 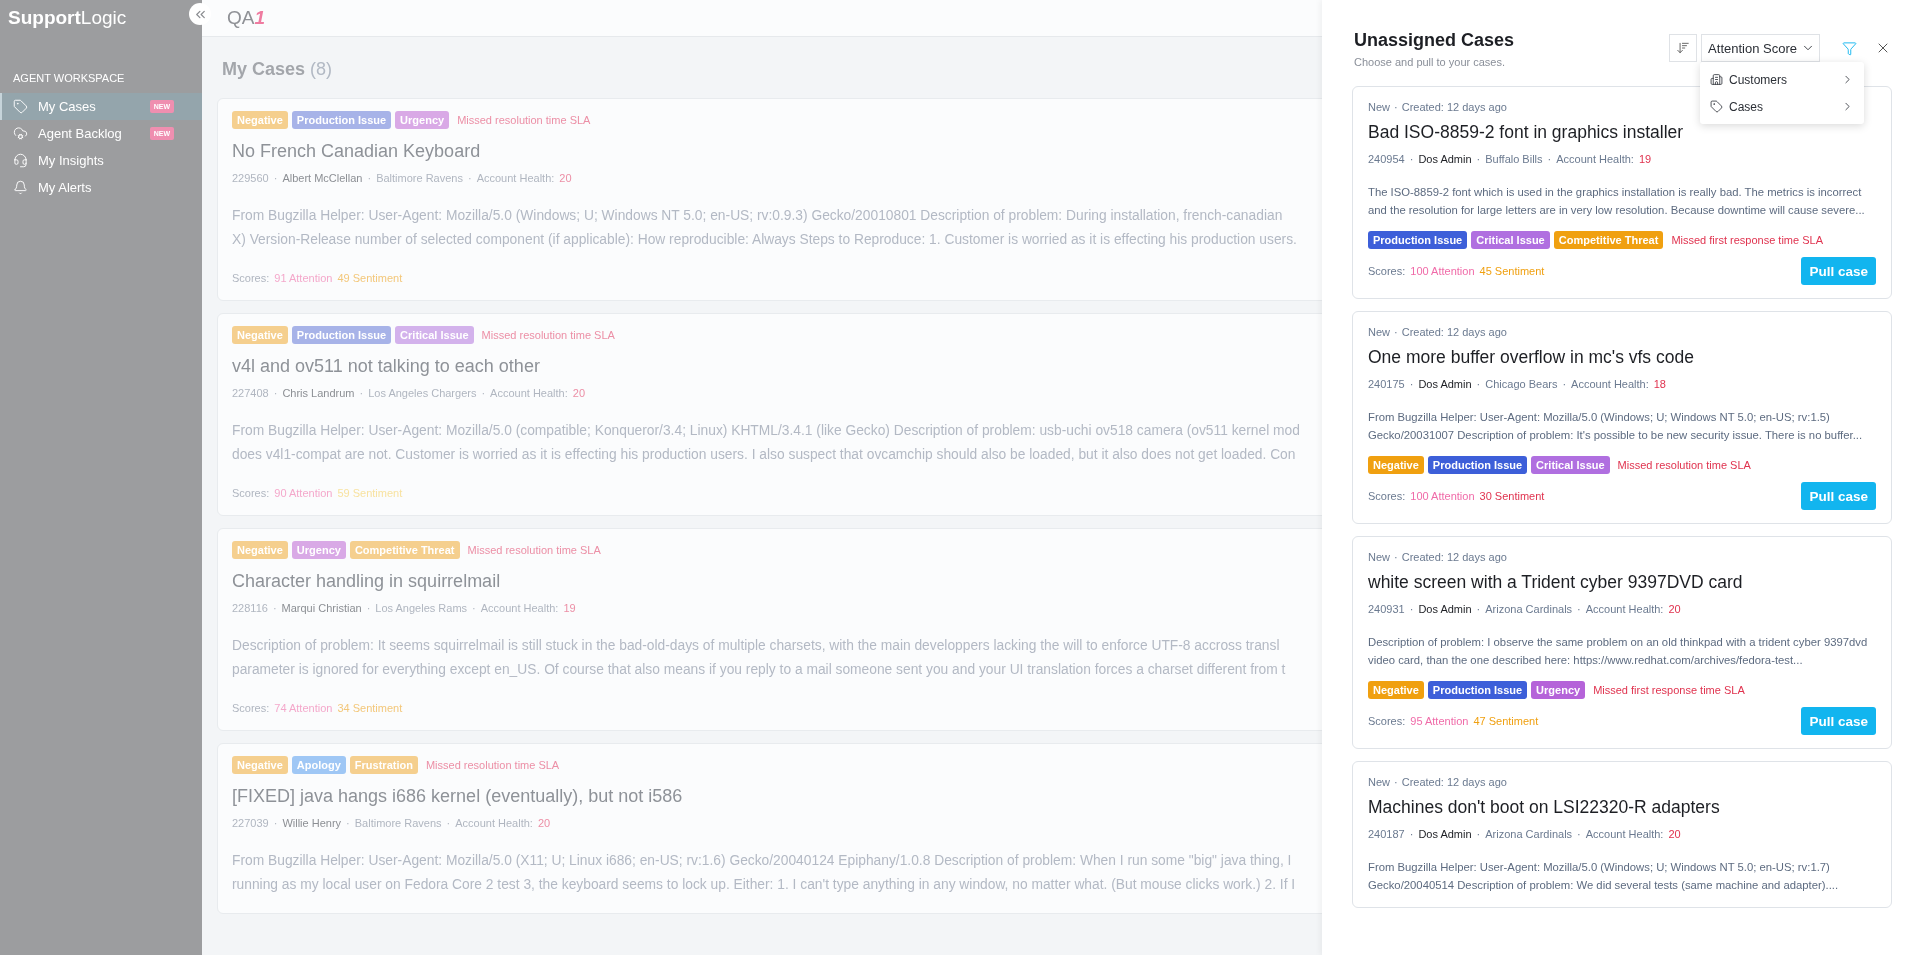 I want to click on attention-score: 91 Attention, so click(x=303, y=278).